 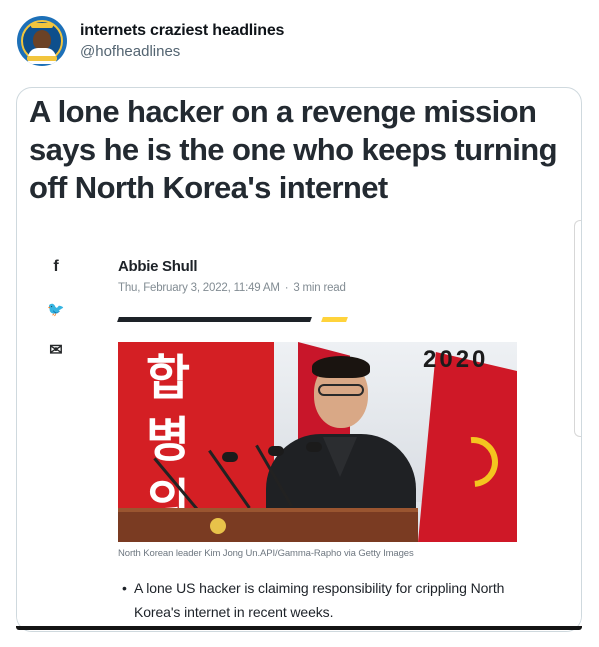 I want to click on divider-bar, so click(x=214, y=319).